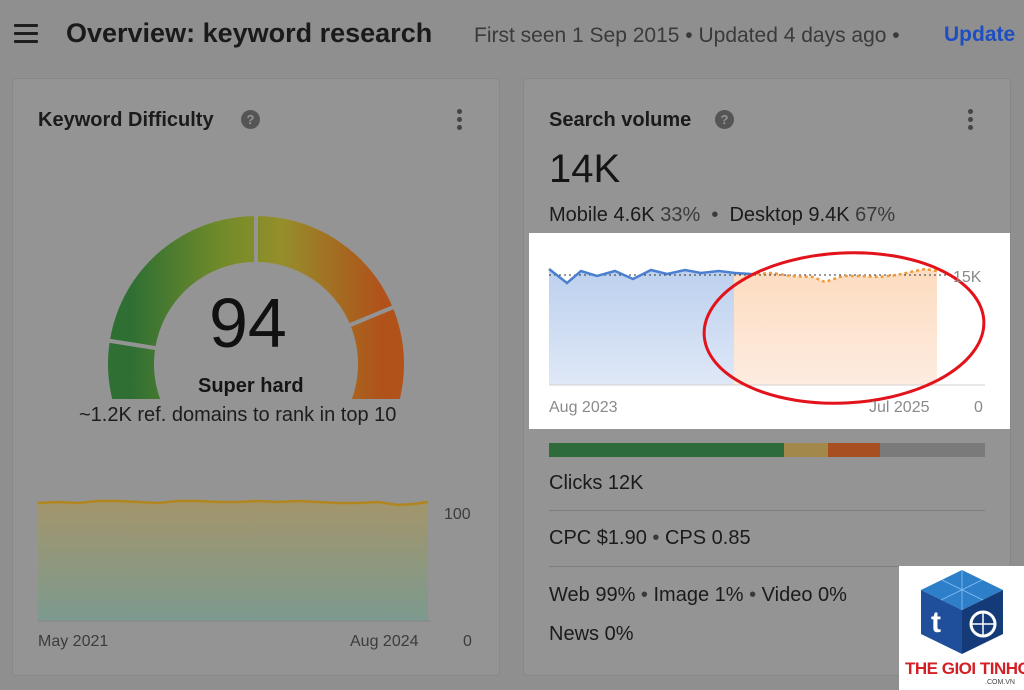 The width and height of the screenshot is (1024, 690). What do you see at coordinates (936, 622) in the screenshot?
I see `svg-text: t` at bounding box center [936, 622].